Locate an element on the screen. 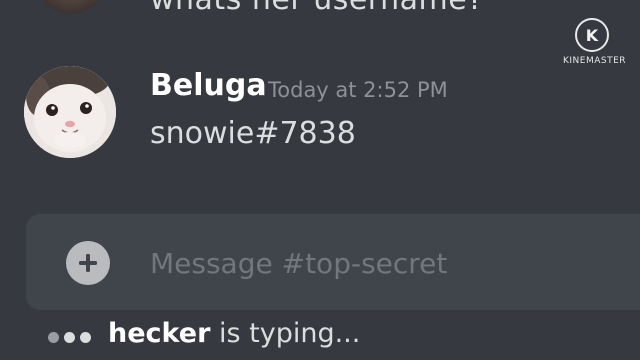  kinemaster-logo-icon: K is located at coordinates (592, 35).